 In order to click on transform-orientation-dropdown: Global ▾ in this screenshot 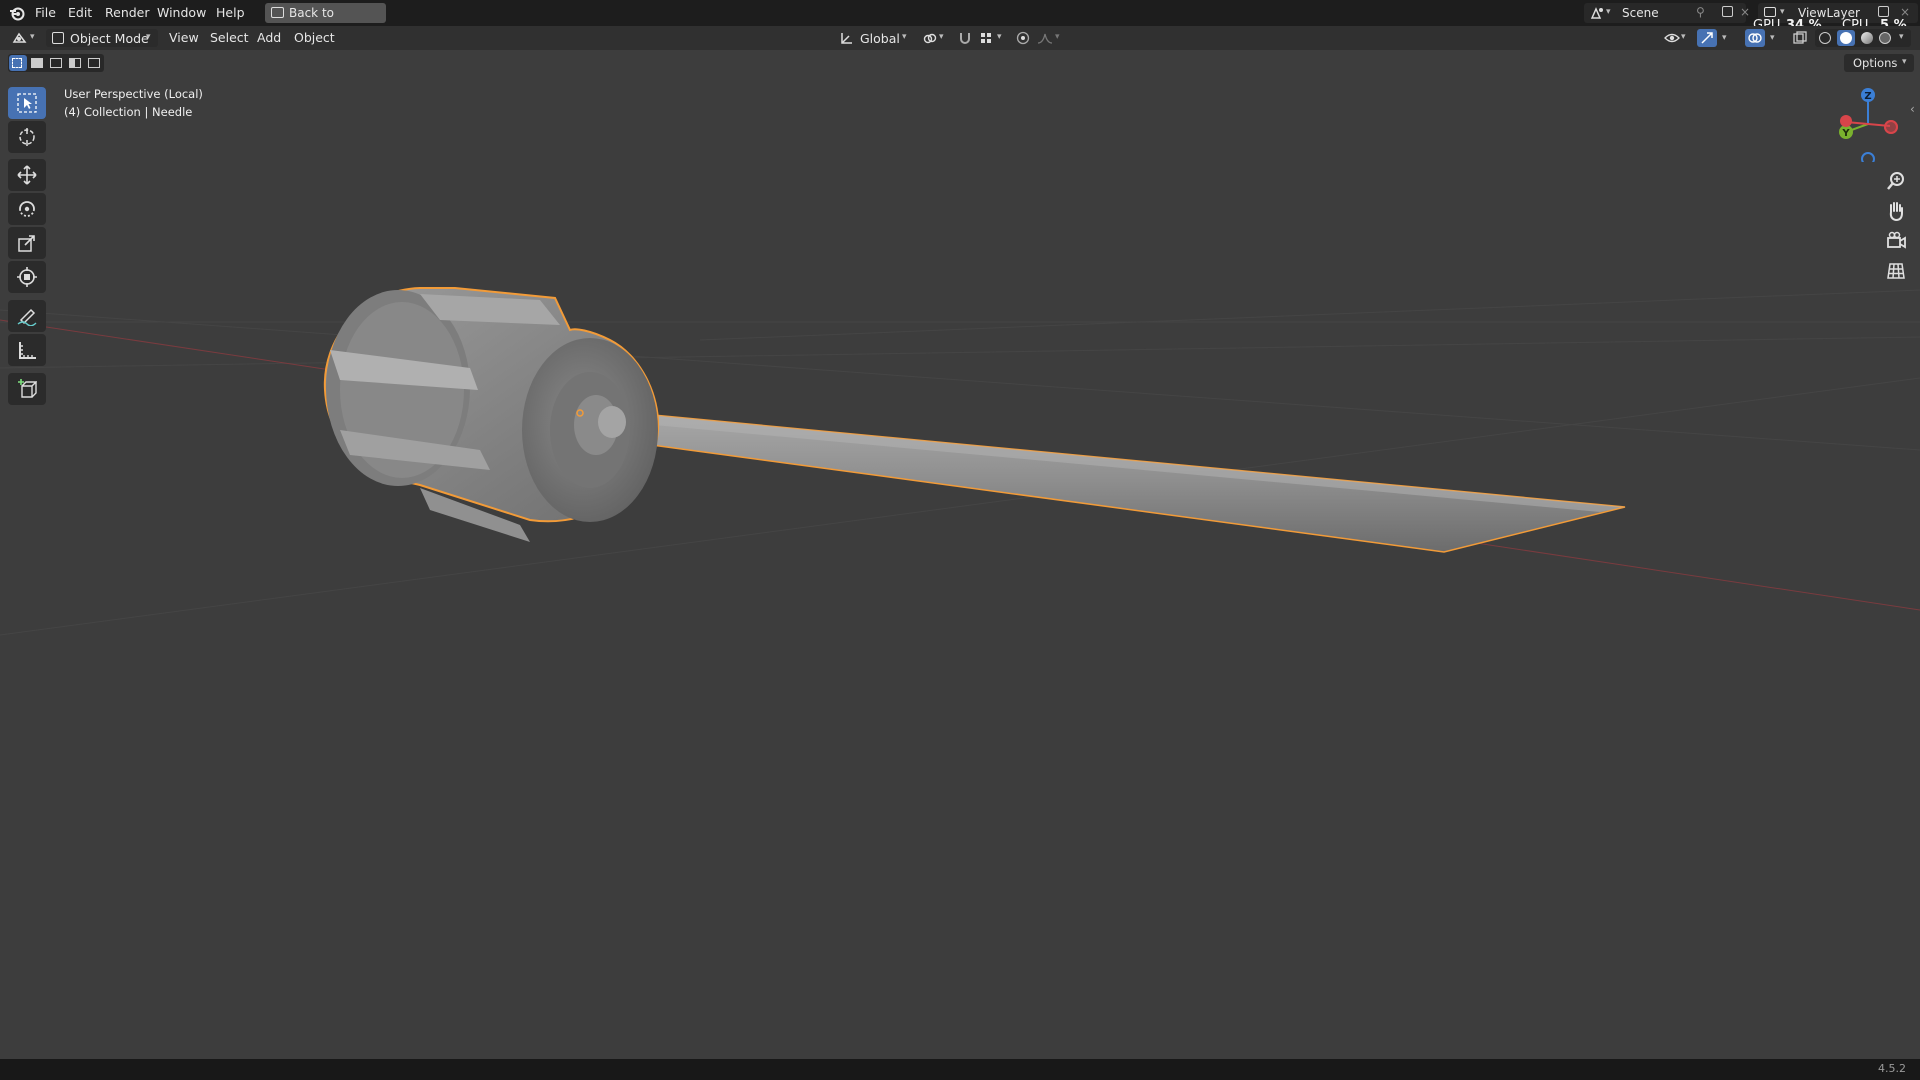, I will do `click(874, 38)`.